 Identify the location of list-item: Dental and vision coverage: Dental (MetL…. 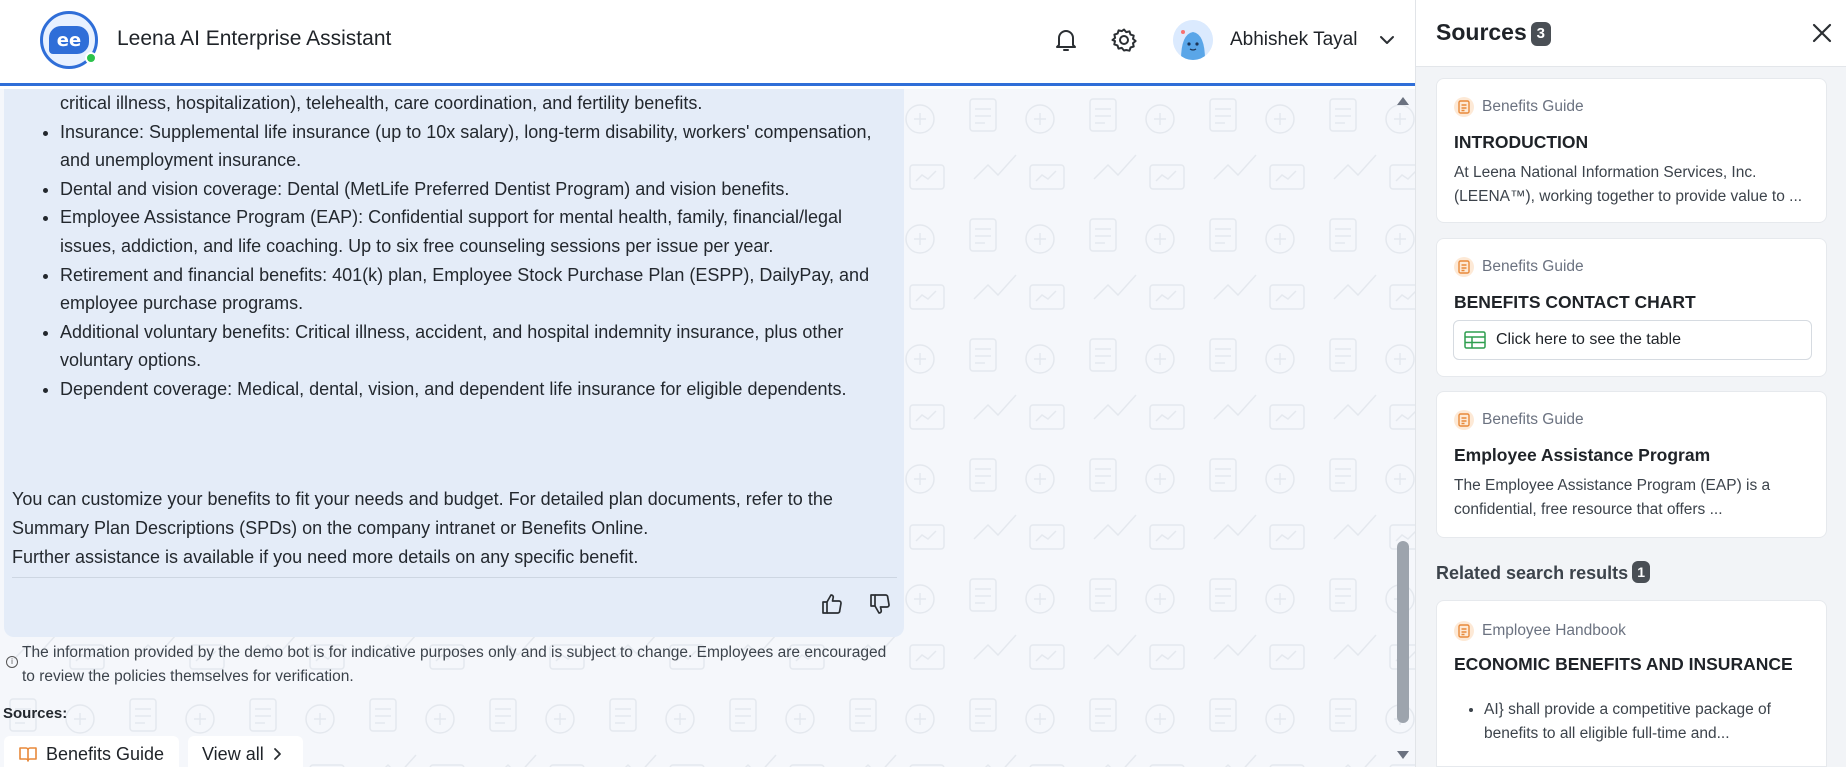
(475, 189).